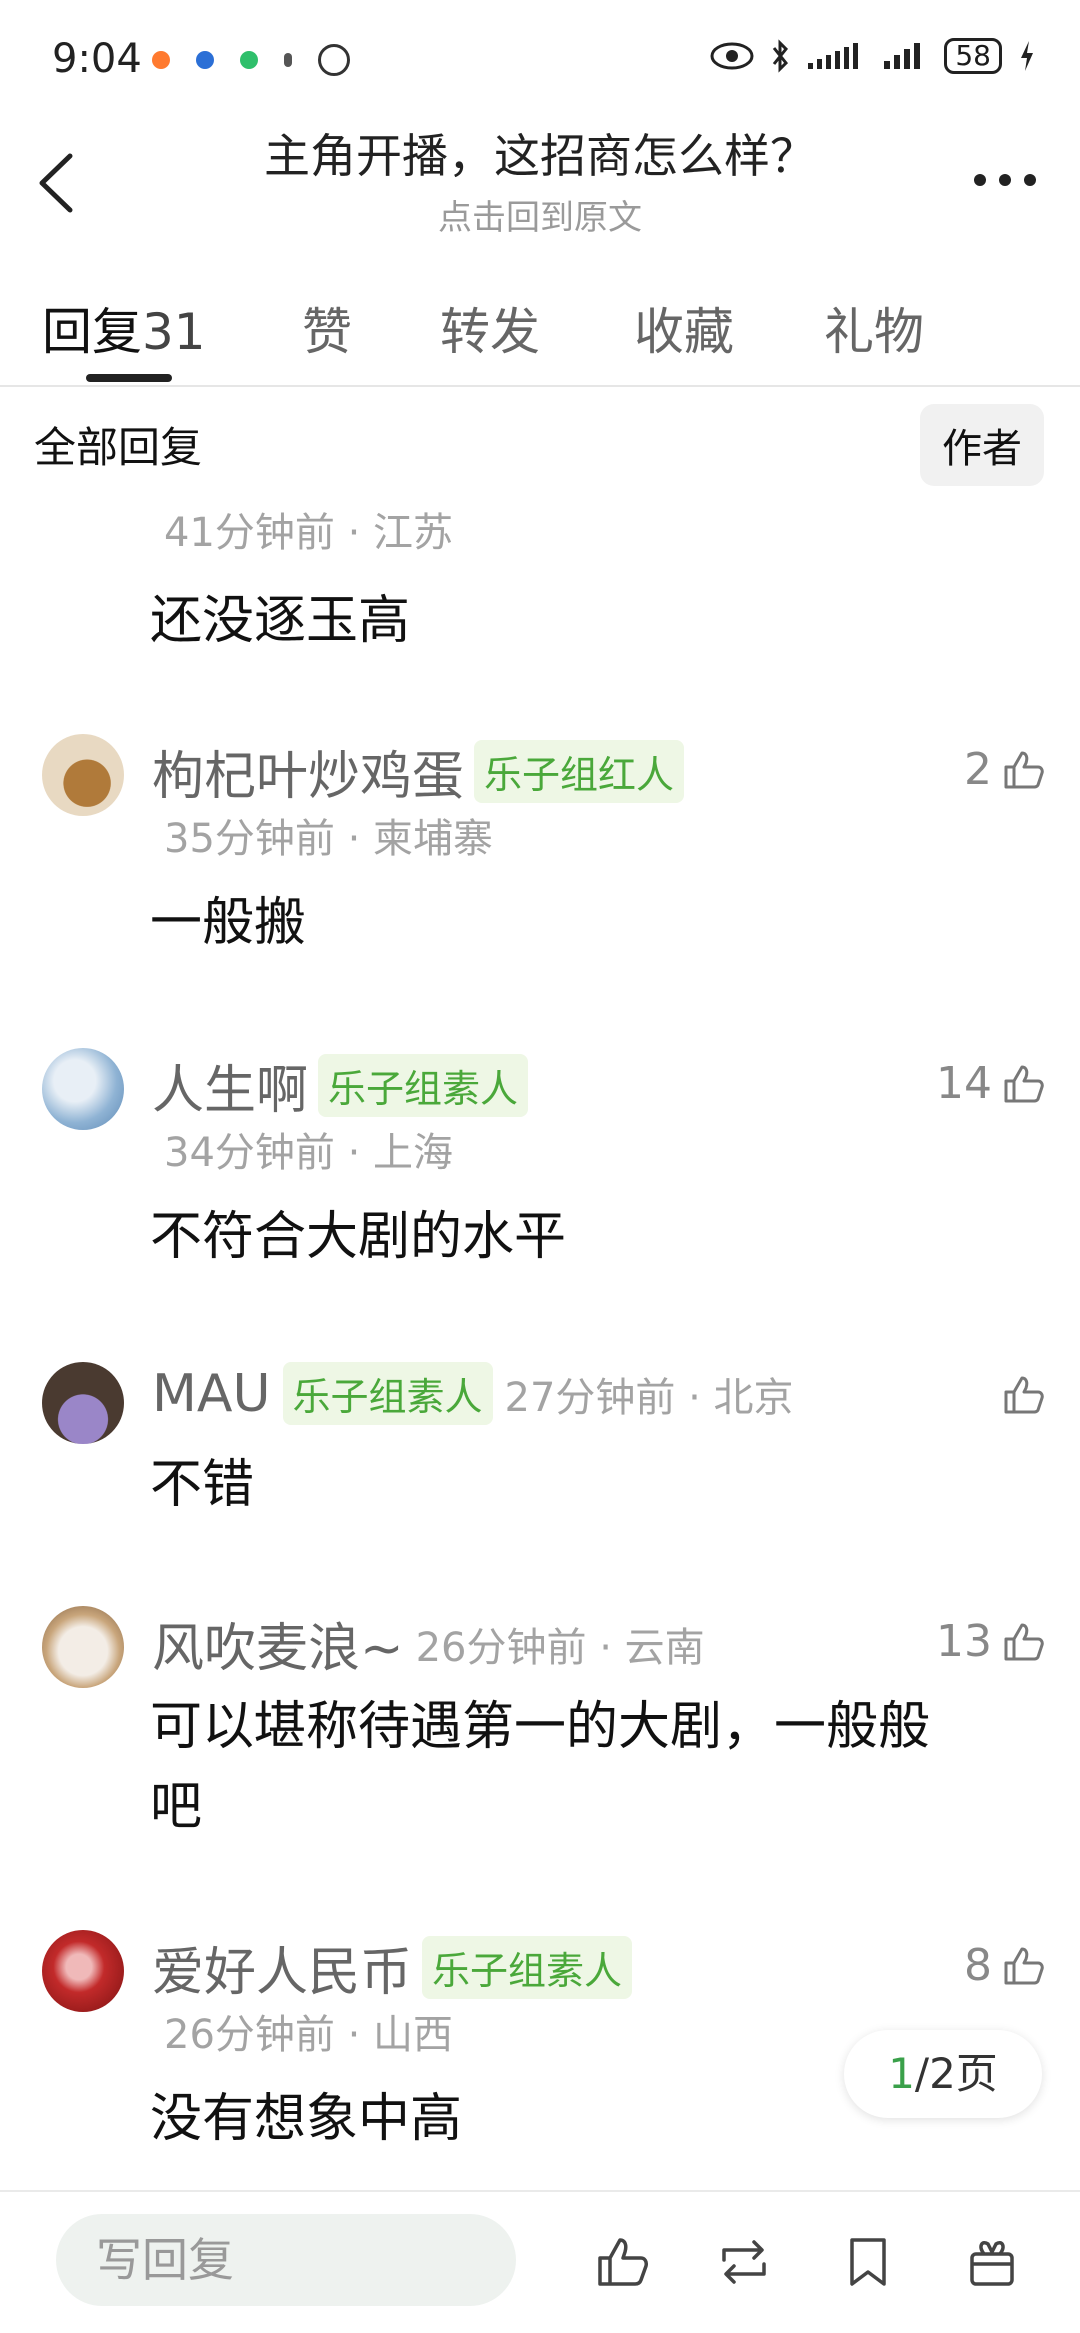 This screenshot has width=1080, height=2333. I want to click on like-button: 2, so click(1005, 769).